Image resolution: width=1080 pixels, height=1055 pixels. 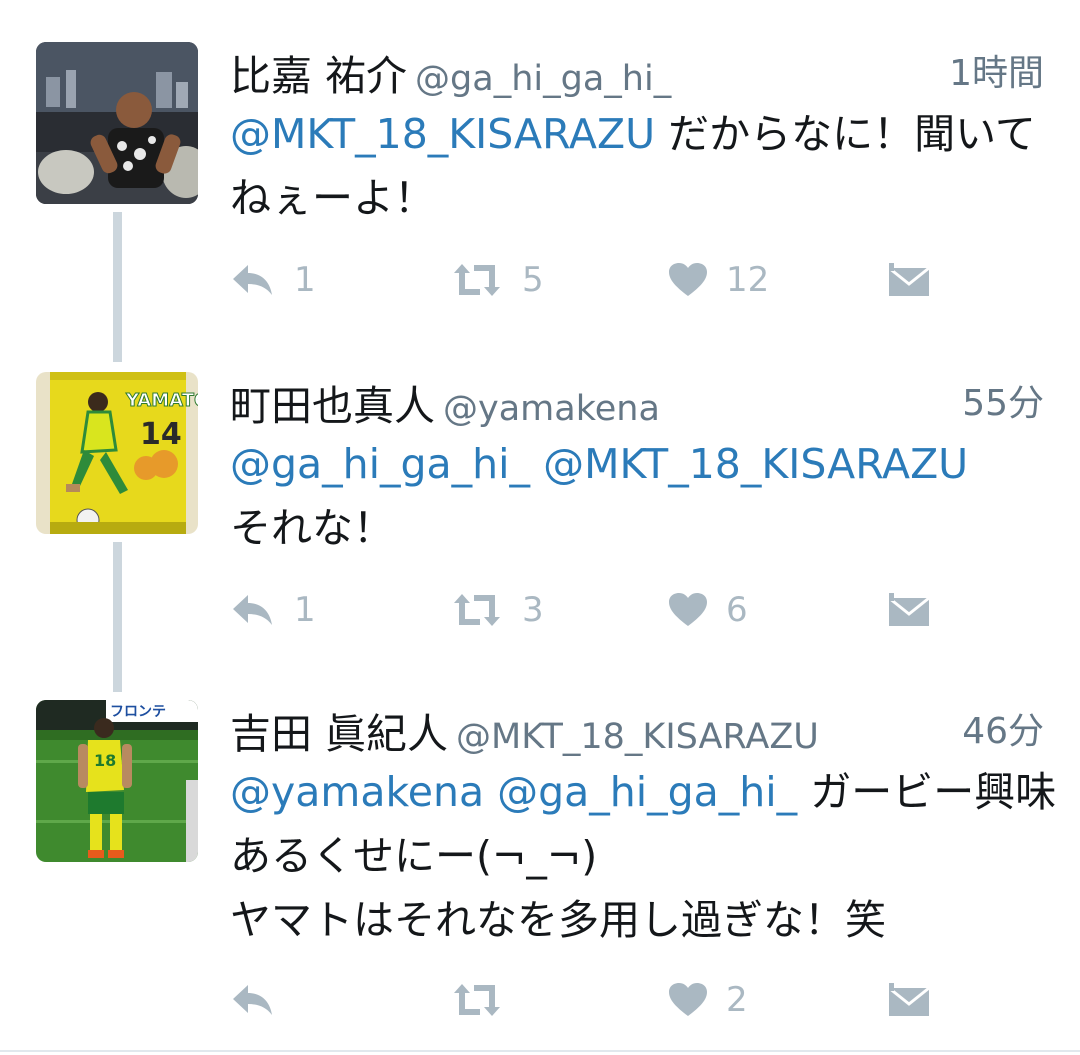 I want to click on tweet-actions: 1 5 12, so click(x=590, y=280).